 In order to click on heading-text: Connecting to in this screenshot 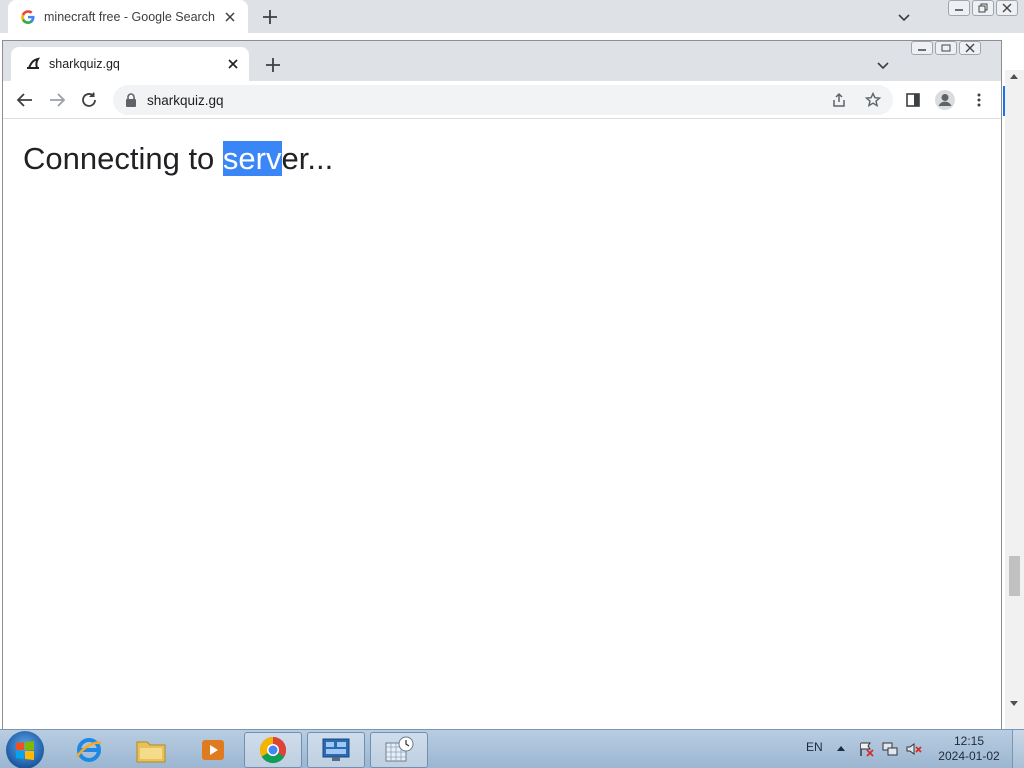, I will do `click(123, 158)`.